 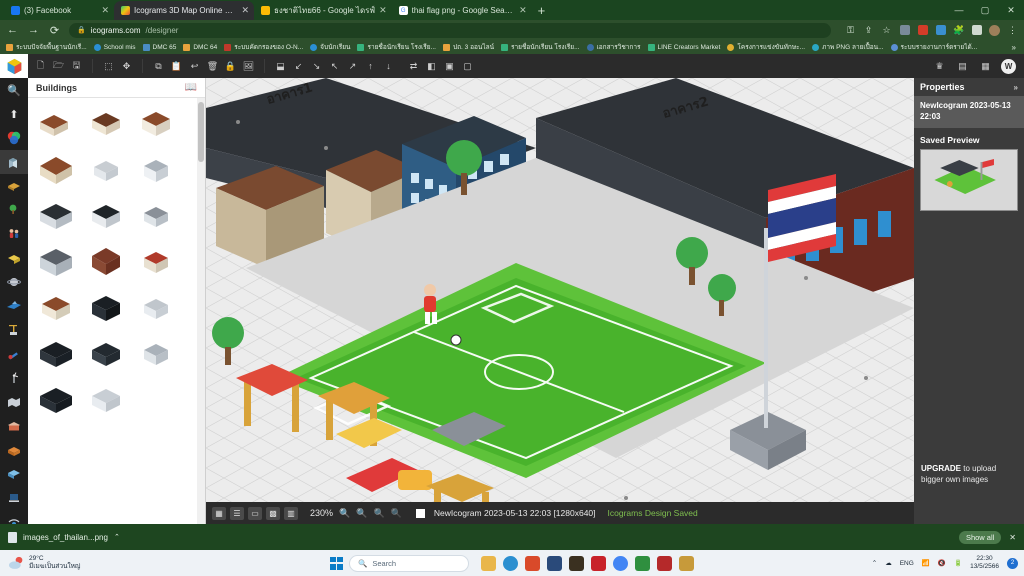 I want to click on taskbar-app-pdf, so click(x=664, y=563).